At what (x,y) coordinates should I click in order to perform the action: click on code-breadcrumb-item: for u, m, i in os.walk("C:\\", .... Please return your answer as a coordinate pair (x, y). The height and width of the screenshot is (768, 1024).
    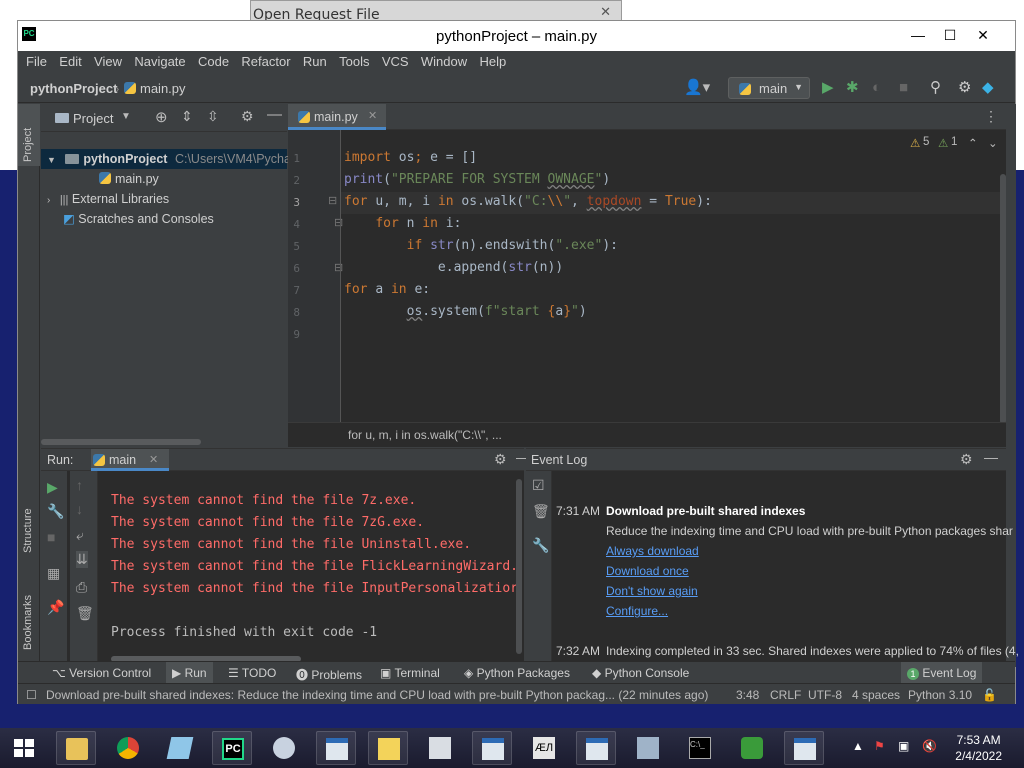
    Looking at the image, I should click on (425, 435).